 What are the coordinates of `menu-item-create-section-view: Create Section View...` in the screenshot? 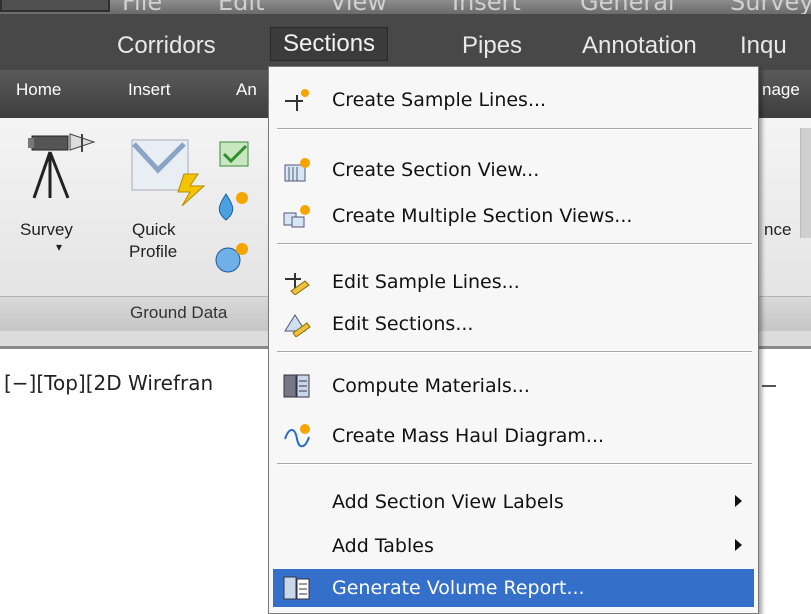 It's located at (513, 170).